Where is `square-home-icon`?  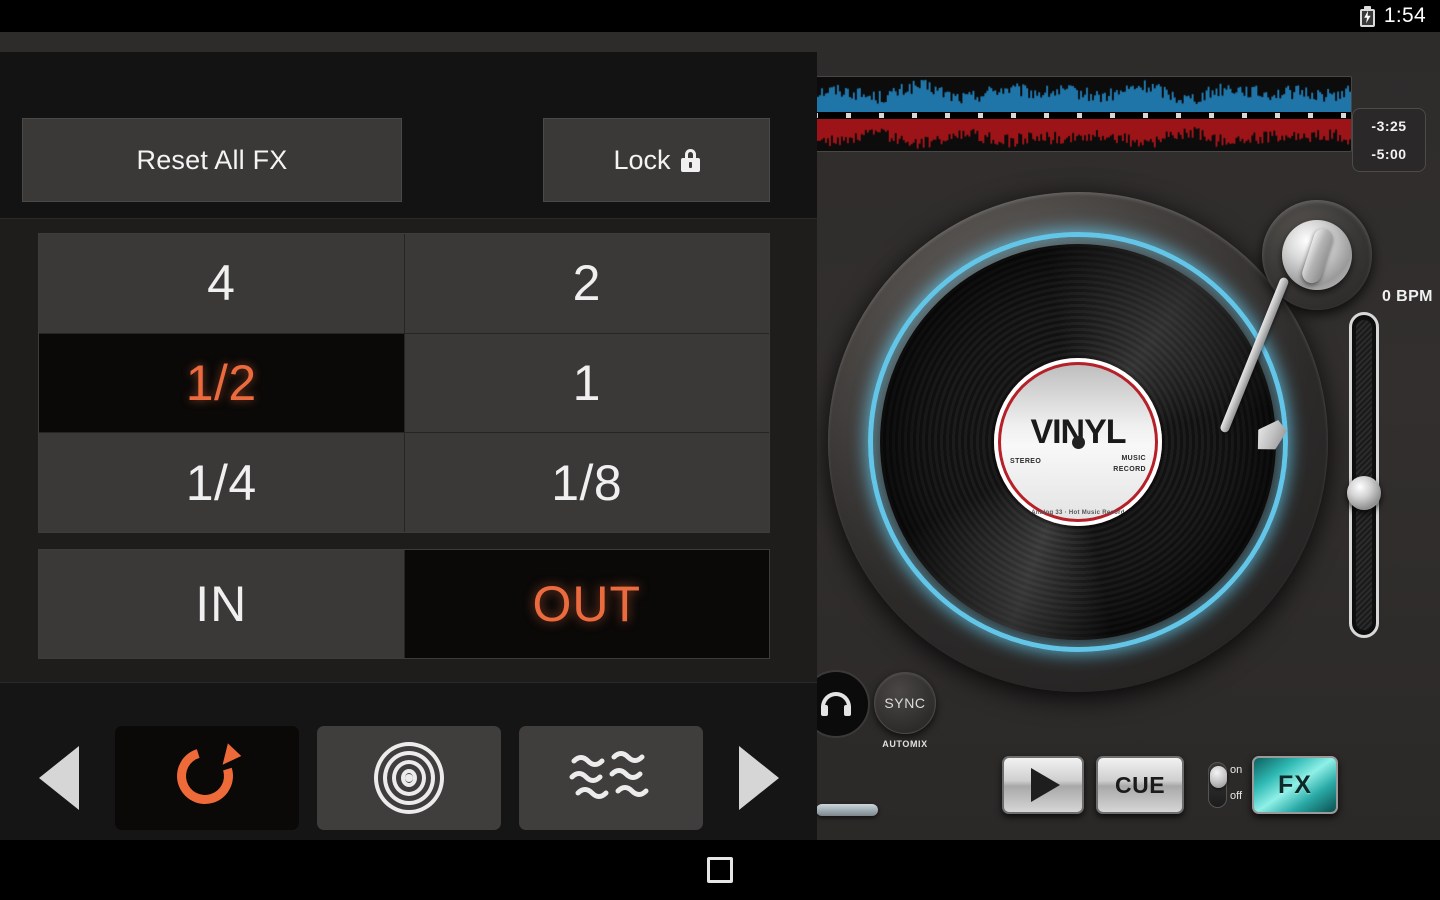 square-home-icon is located at coordinates (720, 870).